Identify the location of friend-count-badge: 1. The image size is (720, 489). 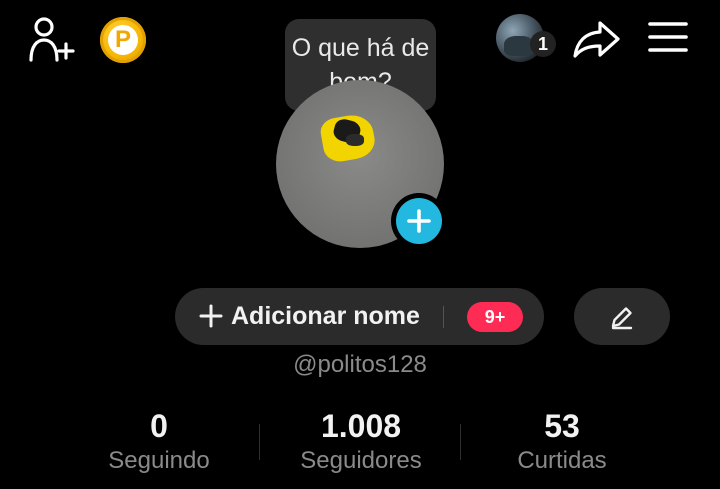
(543, 44).